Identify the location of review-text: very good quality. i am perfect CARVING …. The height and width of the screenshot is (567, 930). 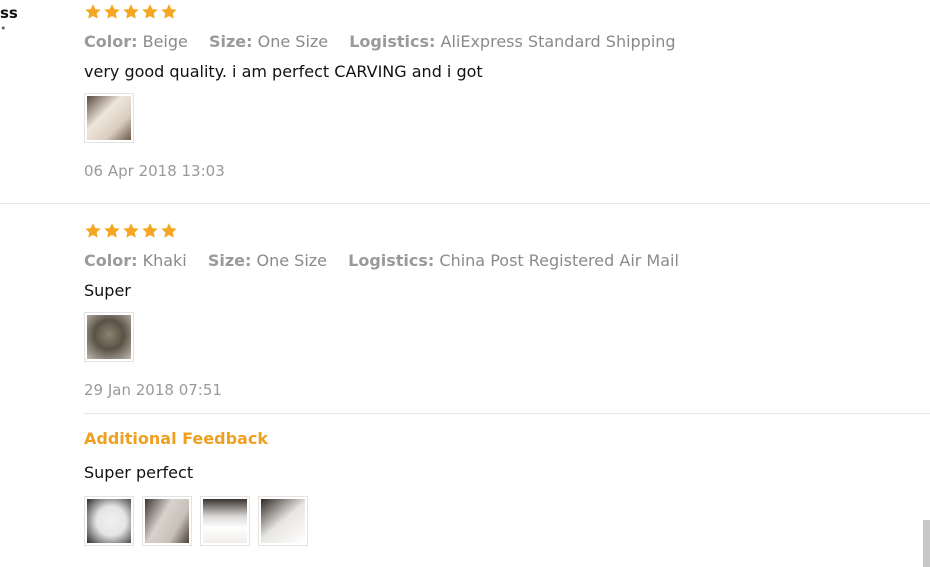
(283, 71).